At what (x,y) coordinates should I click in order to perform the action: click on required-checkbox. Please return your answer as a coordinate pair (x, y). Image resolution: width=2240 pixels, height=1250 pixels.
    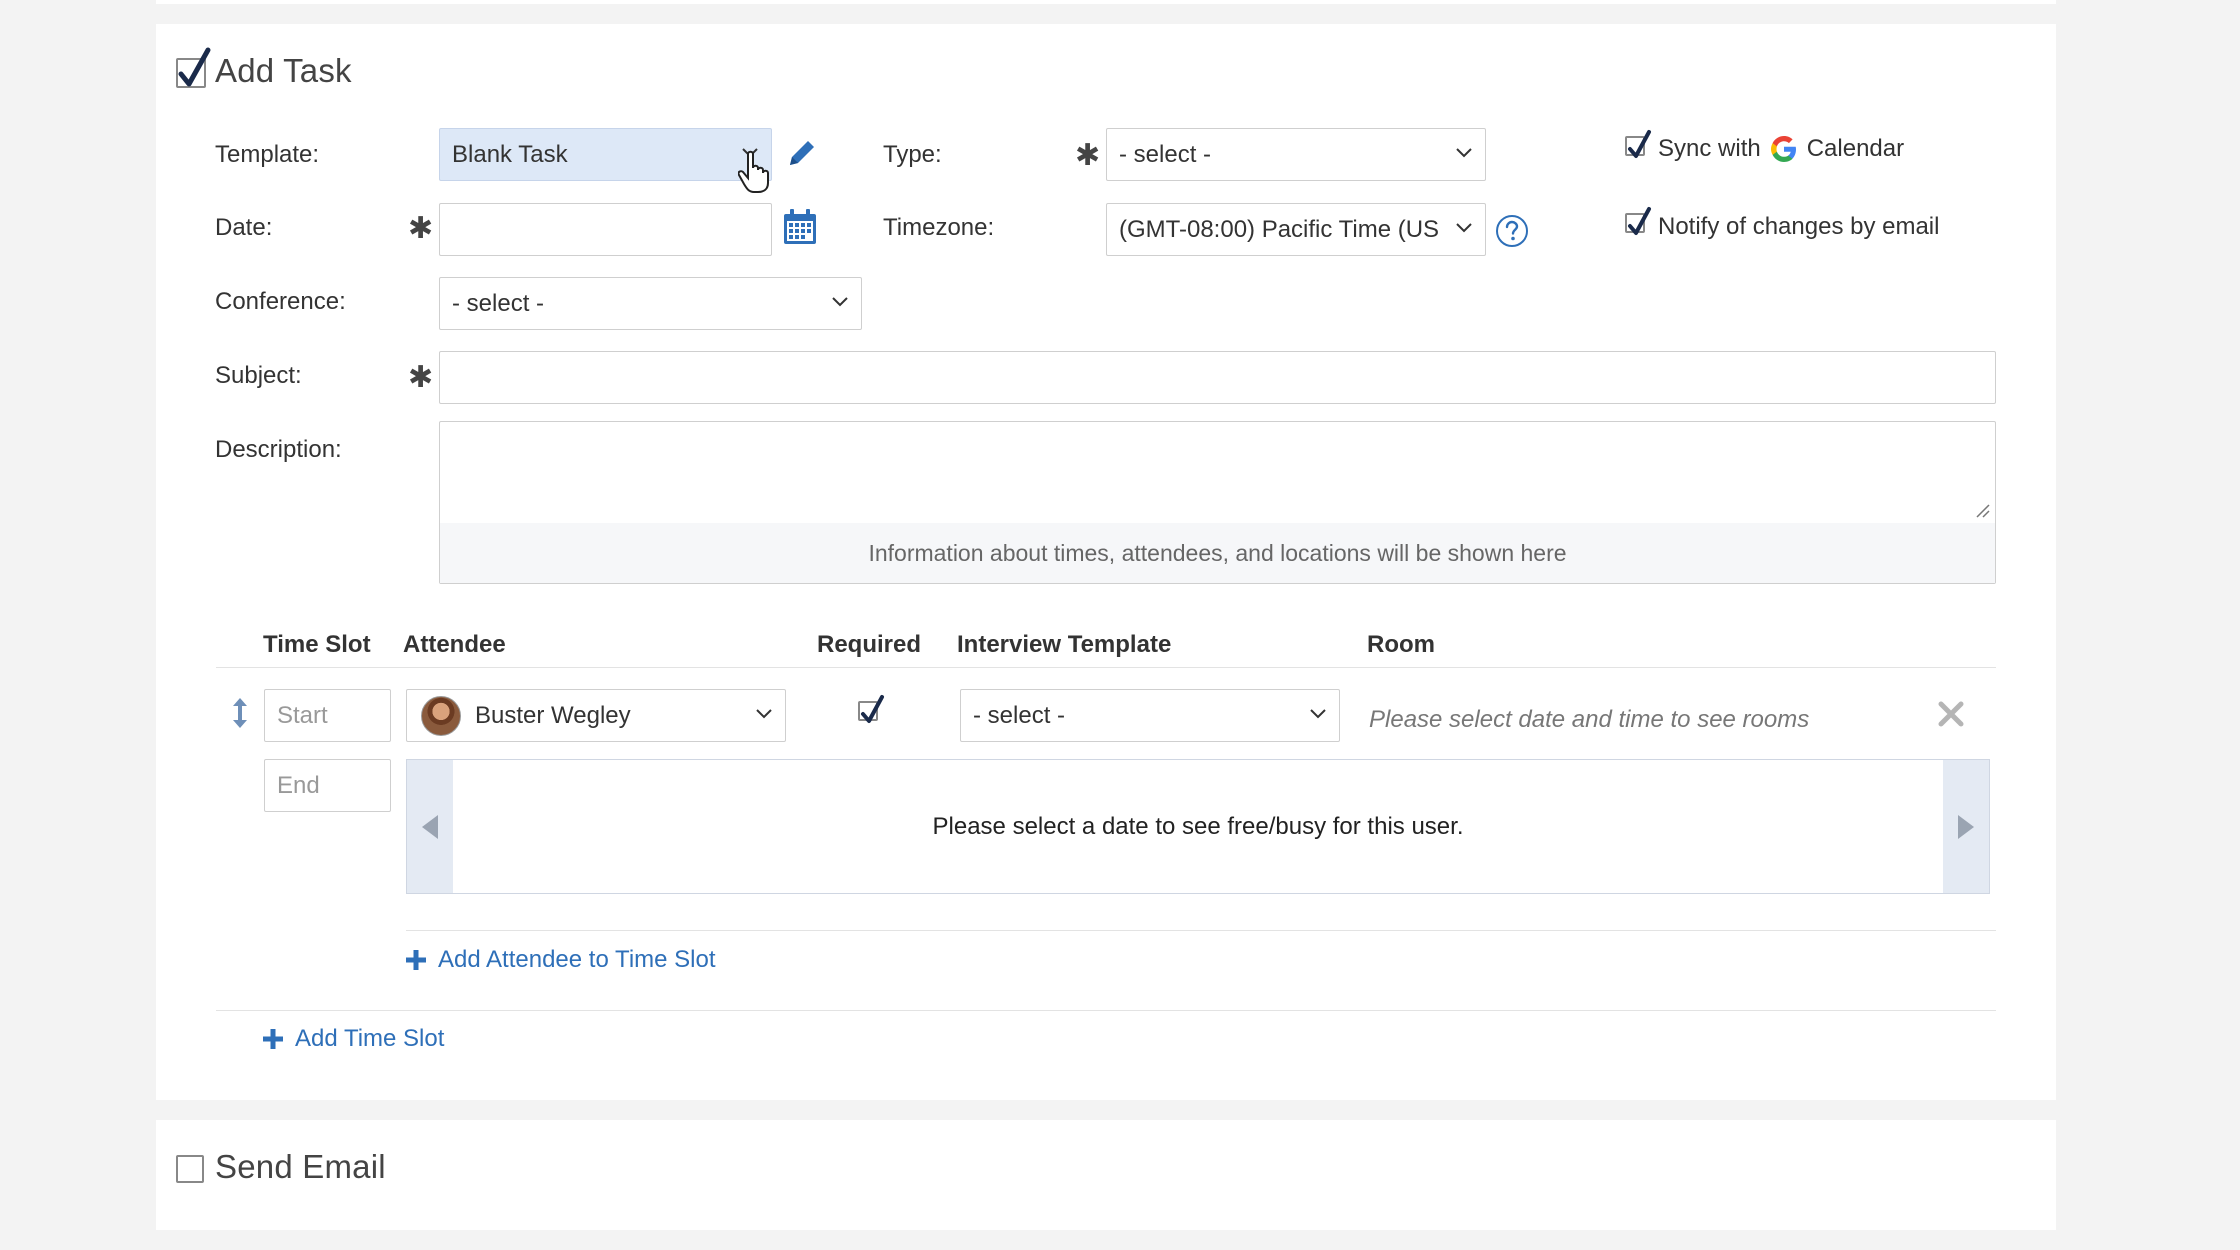
    Looking at the image, I should click on (871, 709).